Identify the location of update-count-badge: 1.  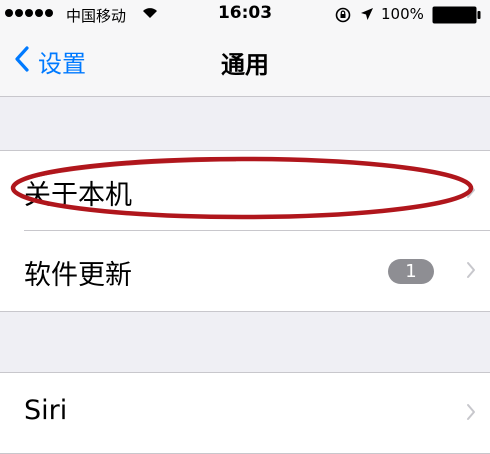
(411, 271).